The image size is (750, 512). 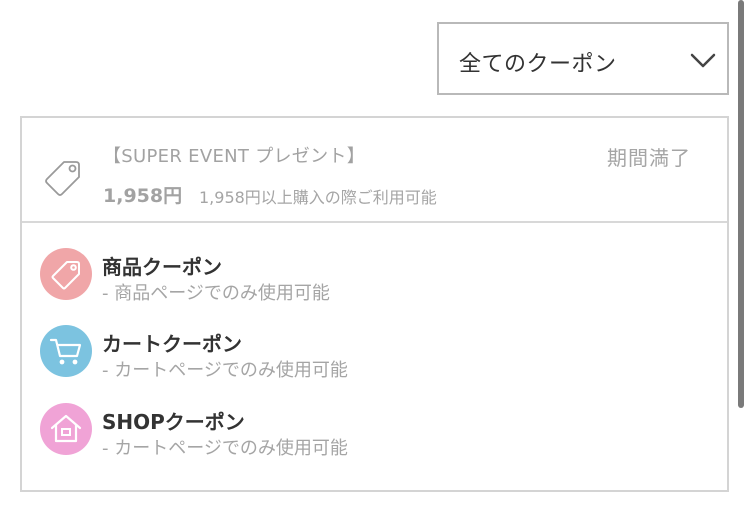 I want to click on cart-coupon-badge, so click(x=66, y=351).